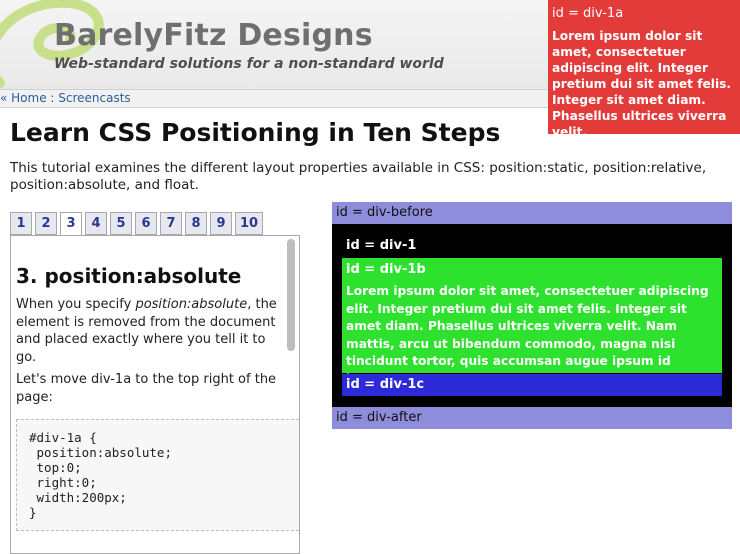 Image resolution: width=740 pixels, height=554 pixels. What do you see at coordinates (21, 223) in the screenshot?
I see `tab-1: 1` at bounding box center [21, 223].